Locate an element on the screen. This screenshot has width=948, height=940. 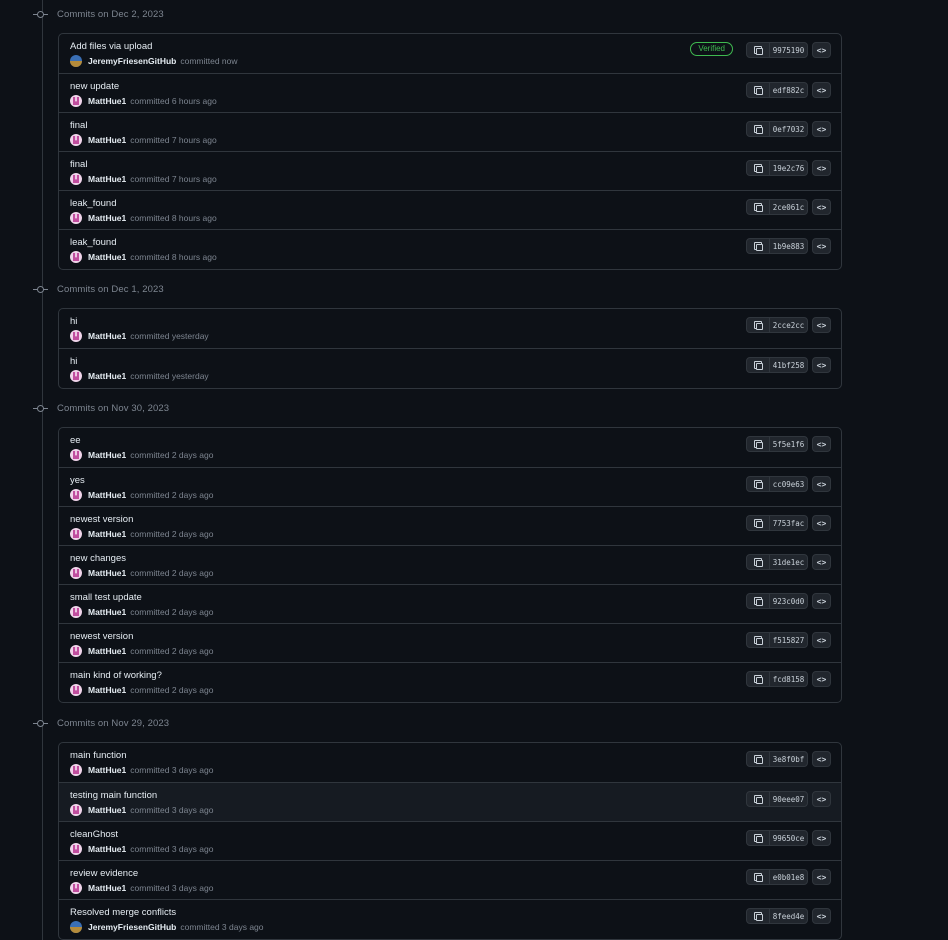
verified-badge: Verified is located at coordinates (711, 49).